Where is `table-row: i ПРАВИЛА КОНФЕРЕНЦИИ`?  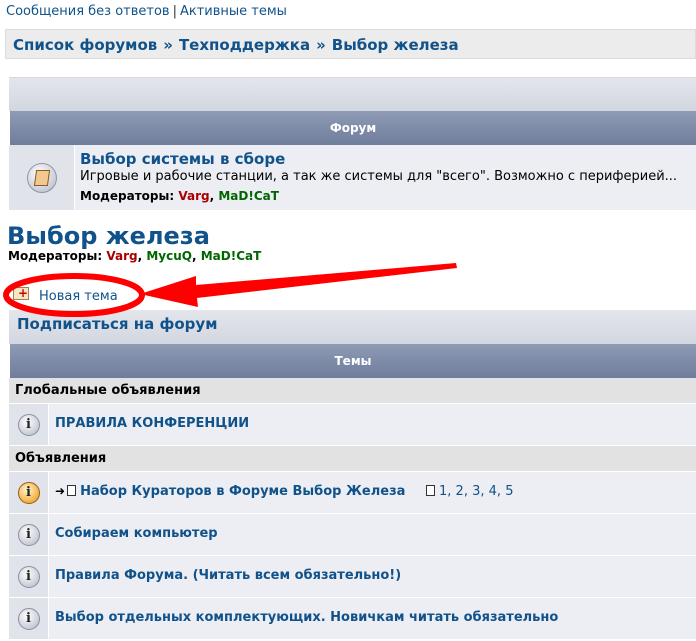
table-row: i ПРАВИЛА КОНФЕРЕНЦИИ is located at coordinates (352, 425).